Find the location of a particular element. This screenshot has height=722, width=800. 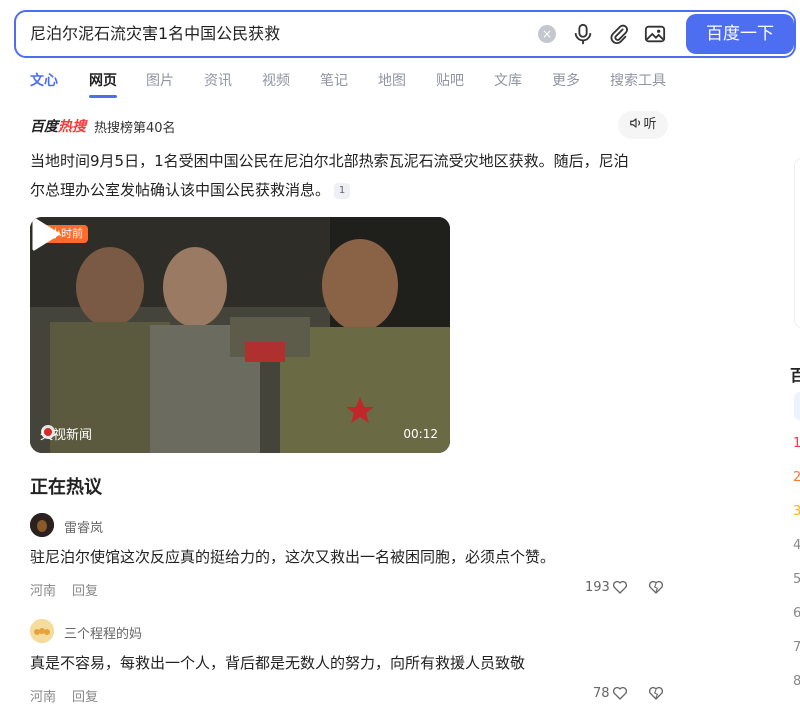

rank-number: 5 is located at coordinates (796, 579).